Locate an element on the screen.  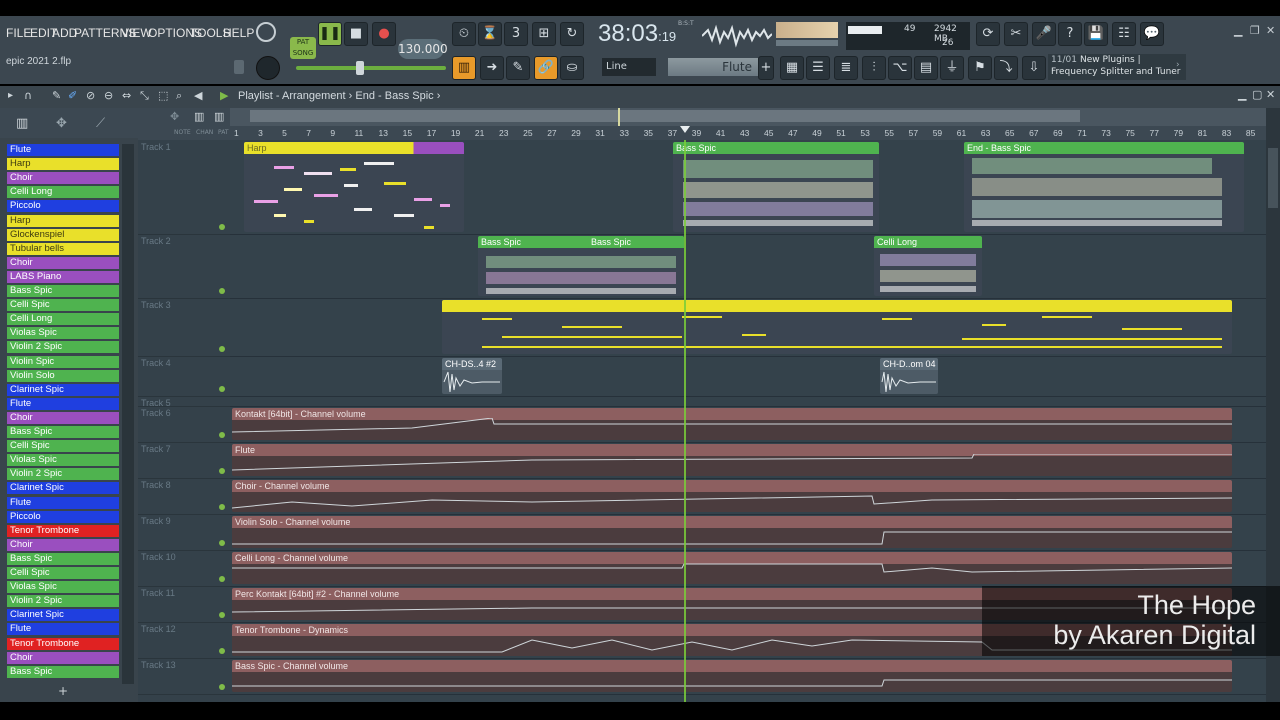
playlist-maximize-icon: ▢ is located at coordinates (1257, 94).